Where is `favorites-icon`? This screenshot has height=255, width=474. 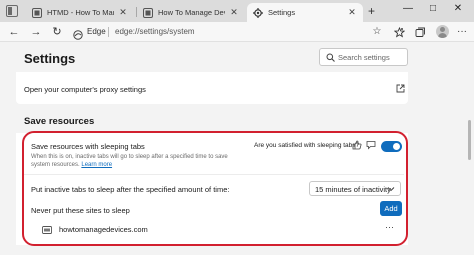 favorites-icon is located at coordinates (399, 32).